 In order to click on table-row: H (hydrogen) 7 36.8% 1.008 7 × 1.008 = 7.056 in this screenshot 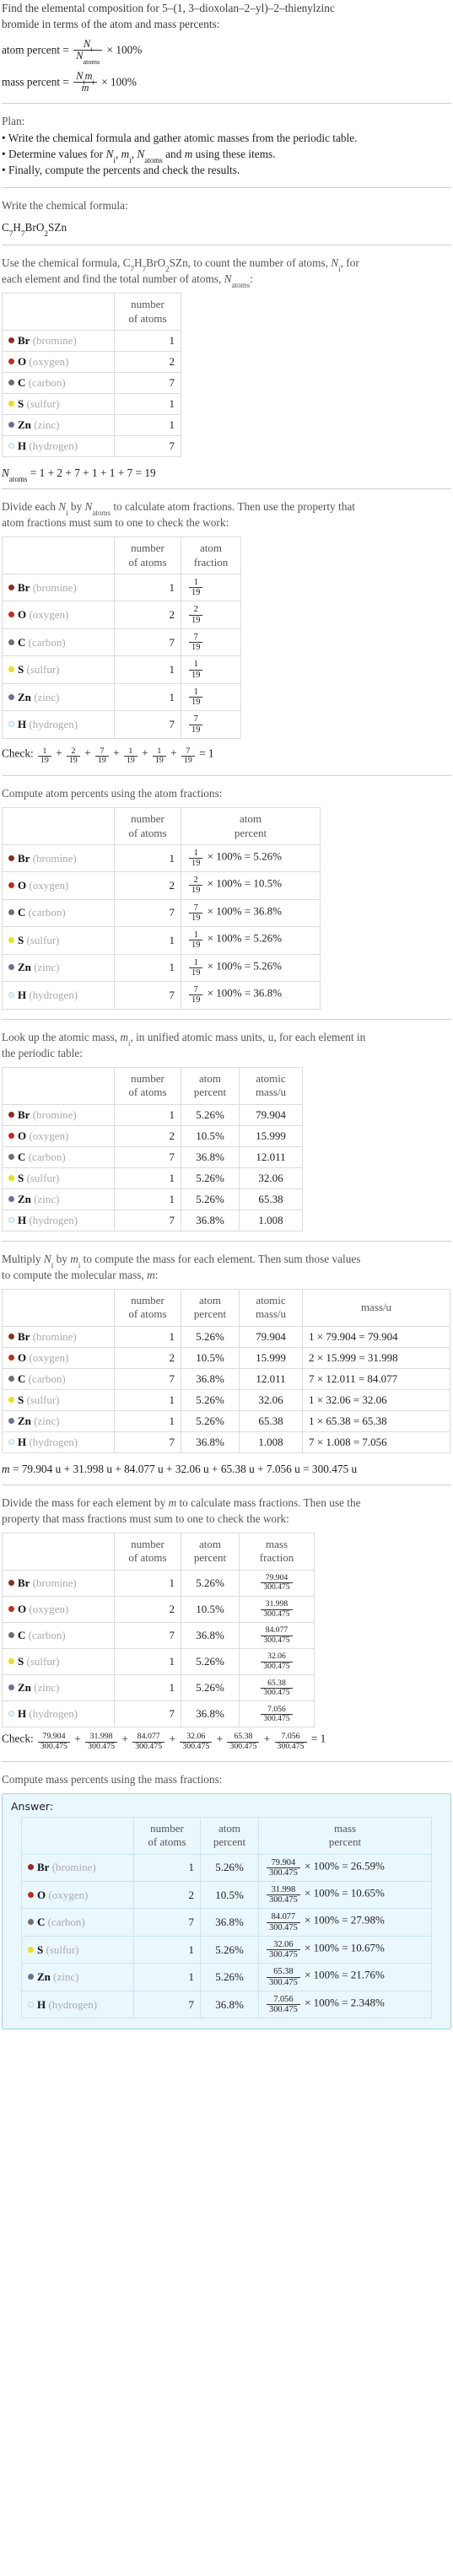, I will do `click(226, 1442)`.